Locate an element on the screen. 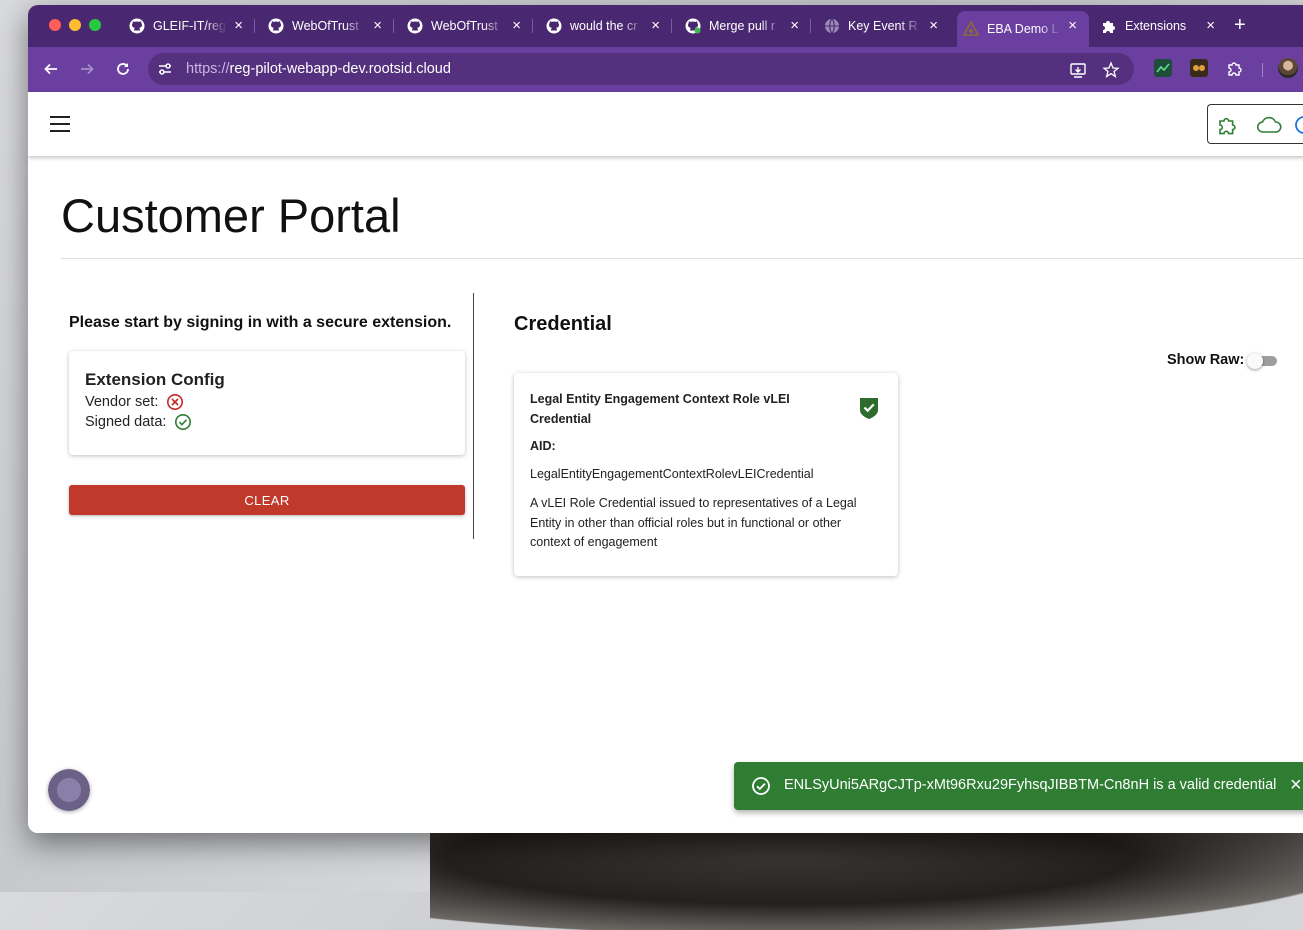  back-button is located at coordinates (51, 69).